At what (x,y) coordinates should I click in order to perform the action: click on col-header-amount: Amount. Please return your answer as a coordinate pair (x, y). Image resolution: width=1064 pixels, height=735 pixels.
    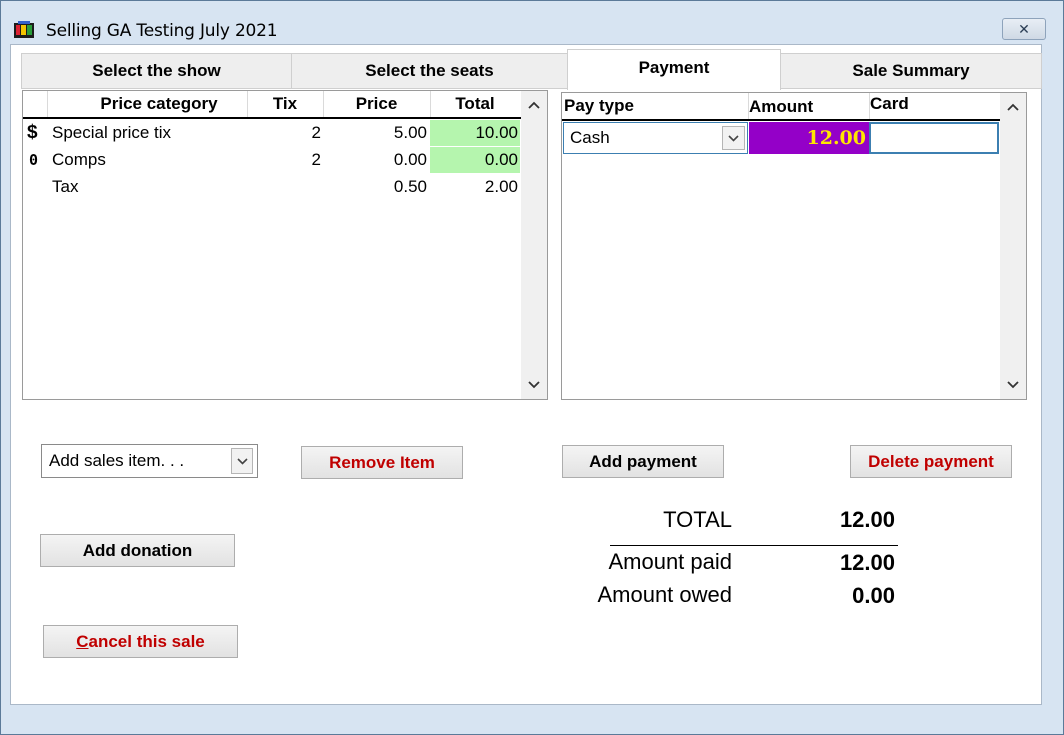
    Looking at the image, I should click on (809, 107).